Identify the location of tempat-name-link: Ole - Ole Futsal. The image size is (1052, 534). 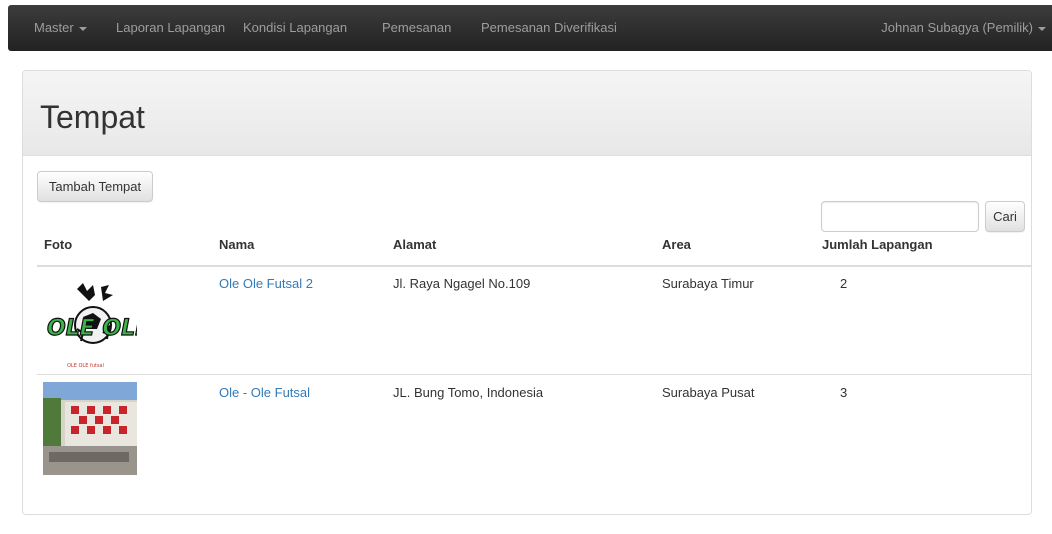
(264, 392).